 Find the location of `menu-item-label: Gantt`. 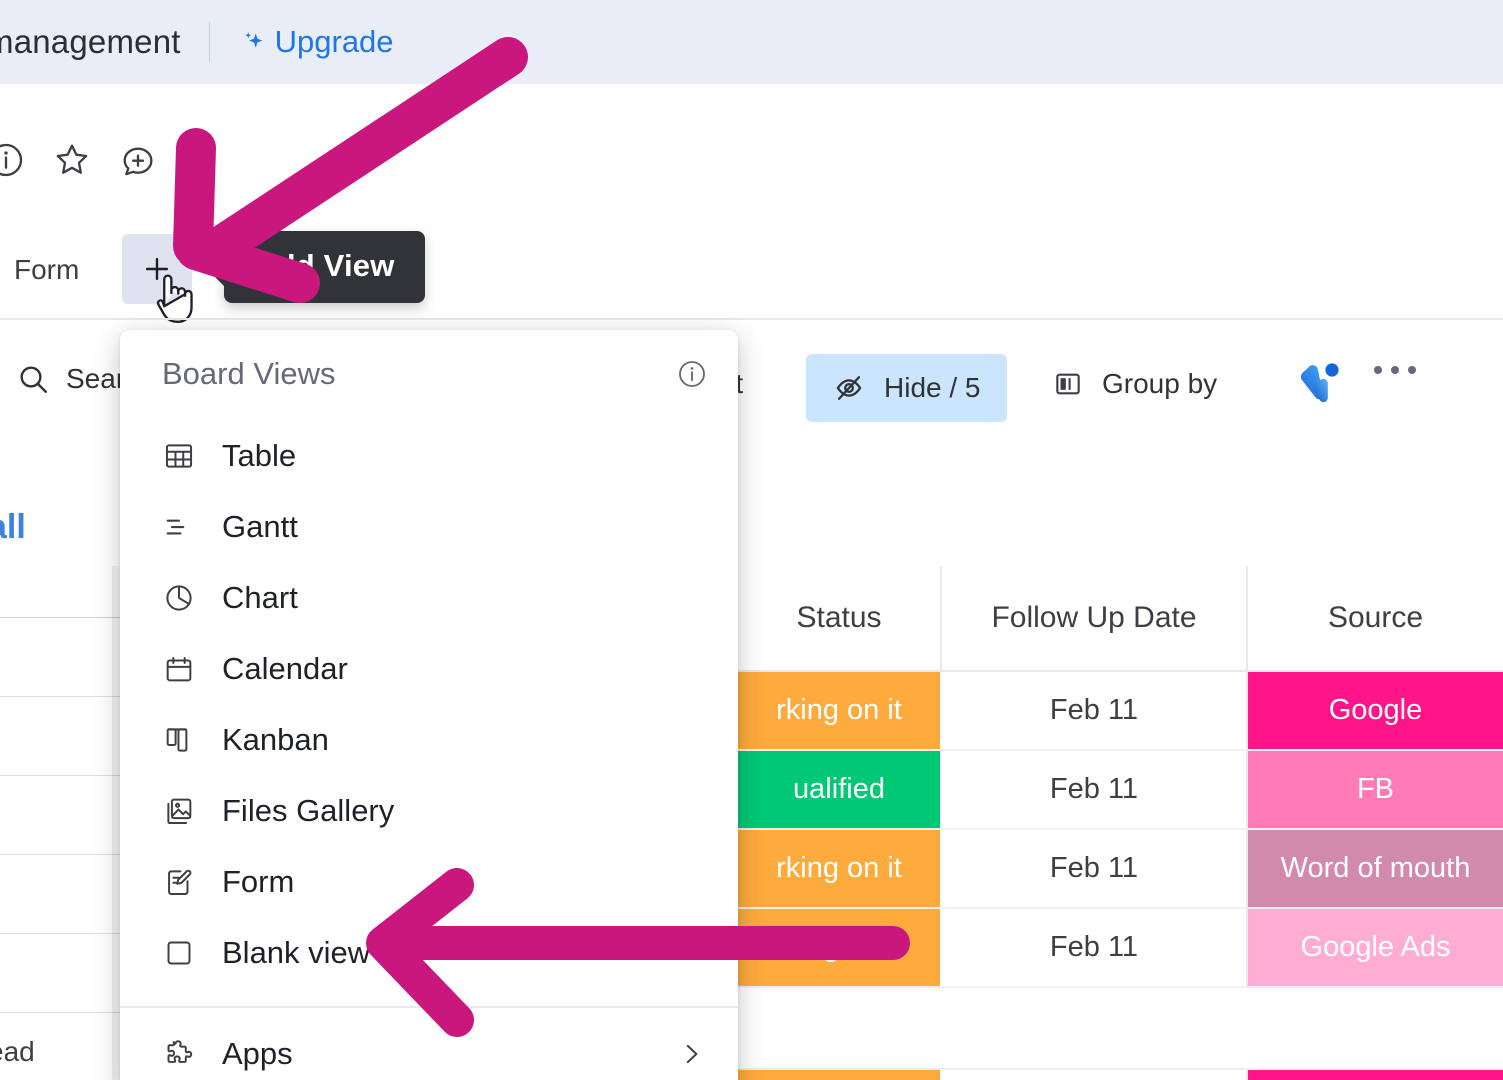

menu-item-label: Gantt is located at coordinates (260, 526).